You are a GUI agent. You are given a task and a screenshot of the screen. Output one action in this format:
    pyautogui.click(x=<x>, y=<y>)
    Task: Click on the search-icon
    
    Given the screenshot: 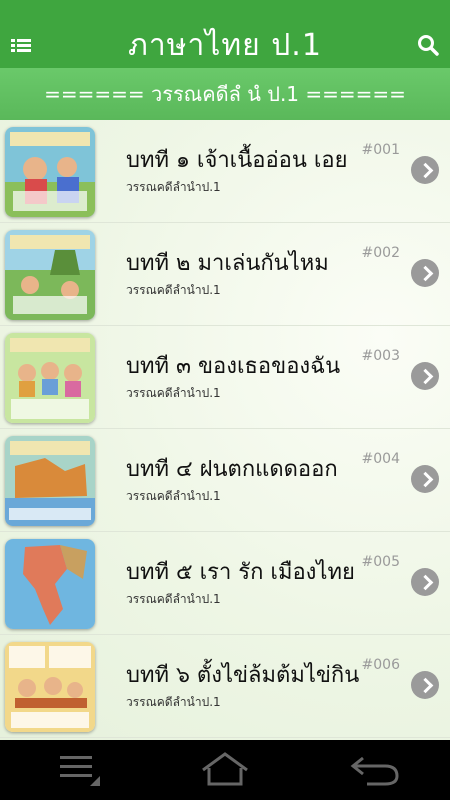 What is the action you would take?
    pyautogui.click(x=428, y=45)
    